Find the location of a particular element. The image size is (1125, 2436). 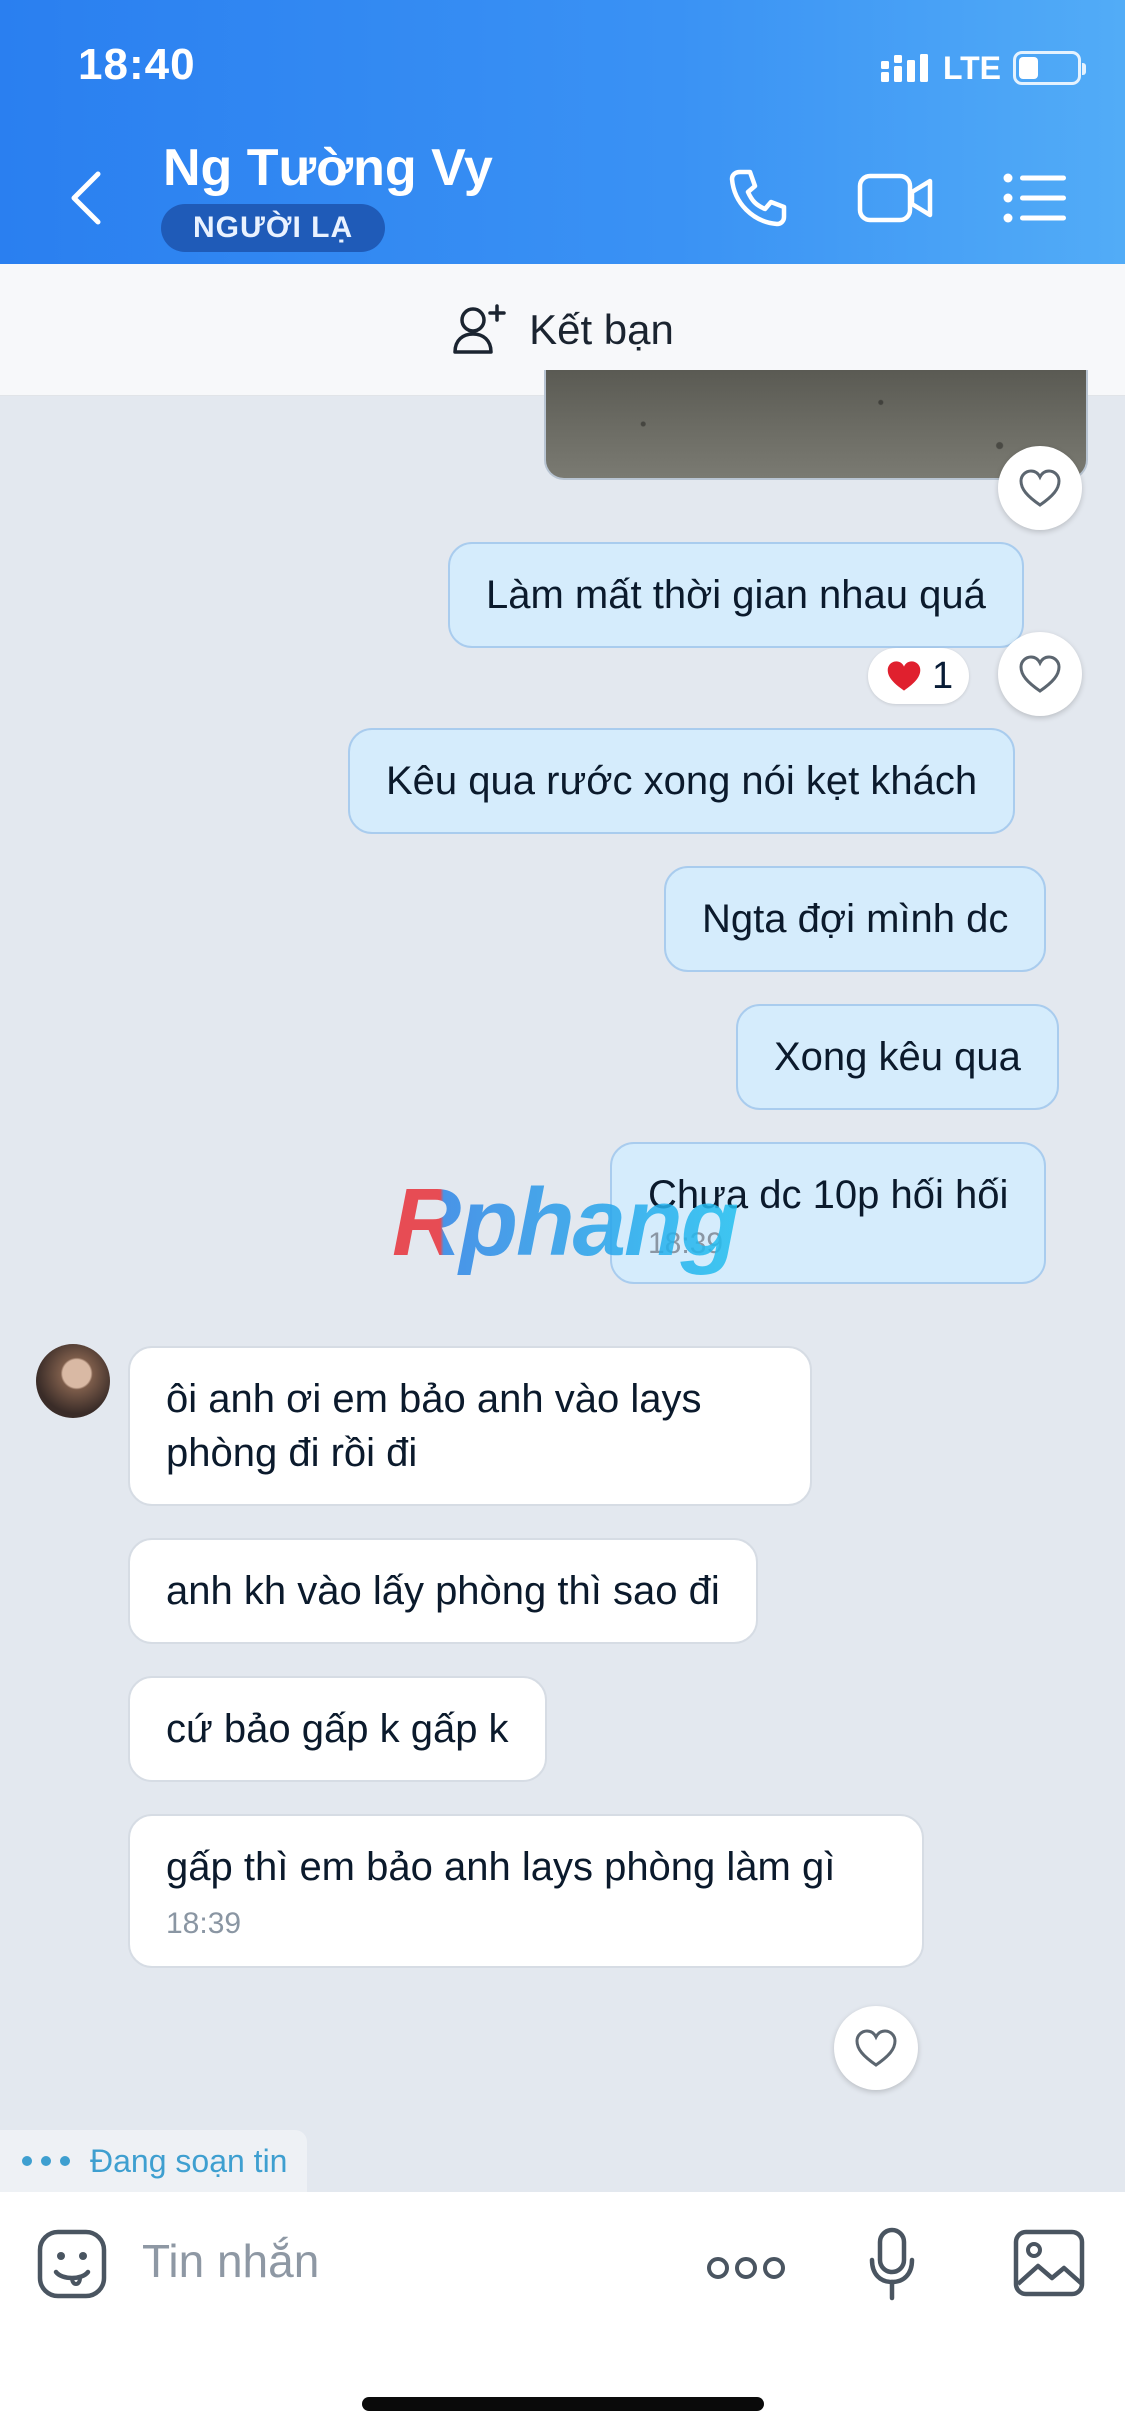

status-time: 18:40 is located at coordinates (137, 64).